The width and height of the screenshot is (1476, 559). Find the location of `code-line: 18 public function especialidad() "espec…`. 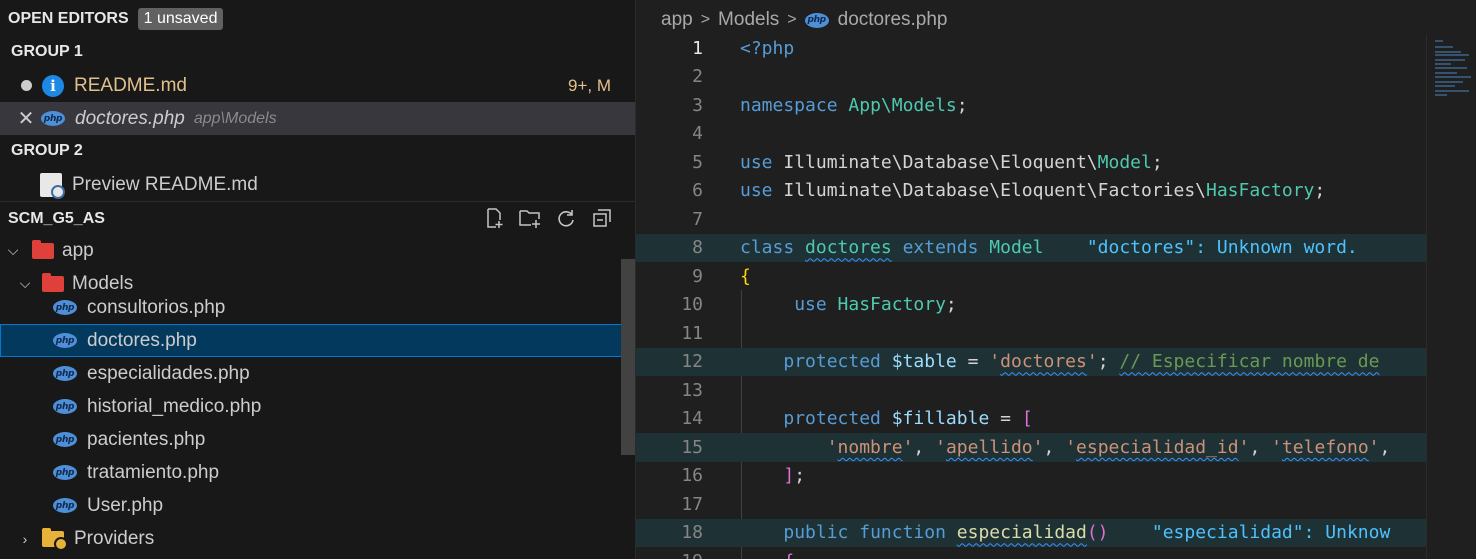

code-line: 18 public function especialidad() "espec… is located at coordinates (1031, 532).